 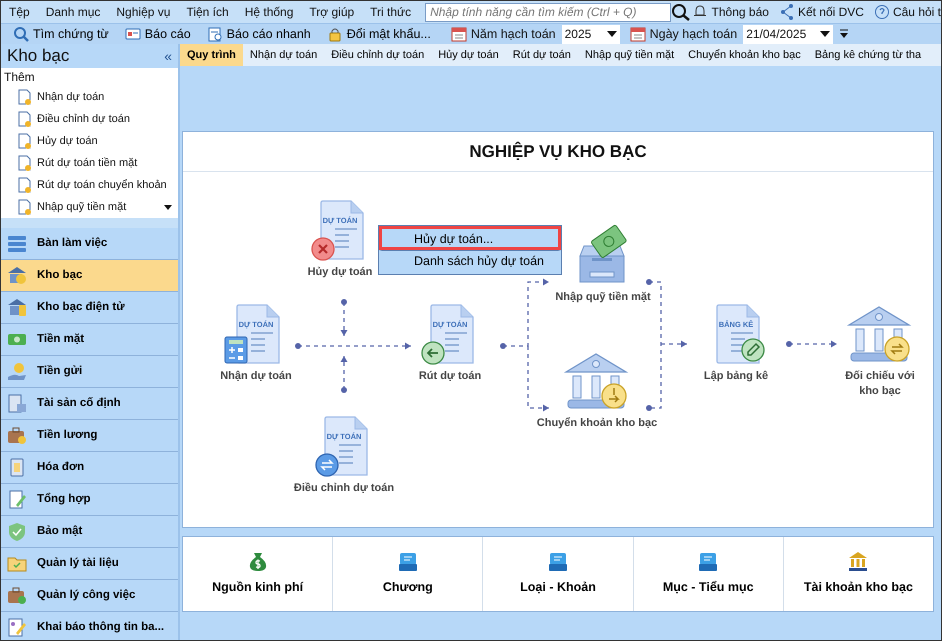 What do you see at coordinates (89, 97) in the screenshot?
I see `sidebar-link: Nhận dự toán` at bounding box center [89, 97].